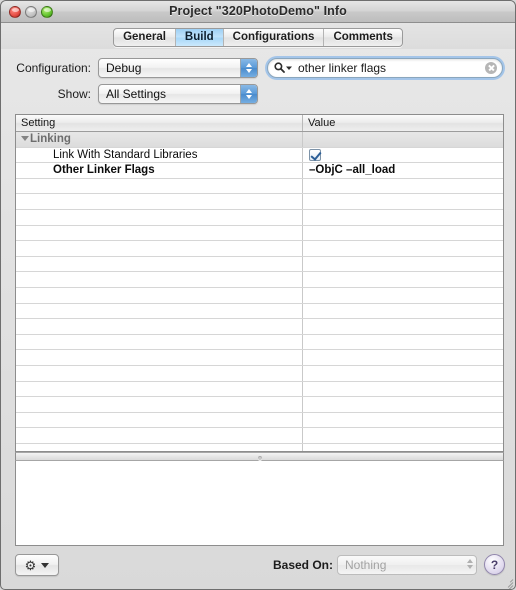 Image resolution: width=516 pixels, height=590 pixels. I want to click on setting-name-cell: Other Linker Flags, so click(159, 170).